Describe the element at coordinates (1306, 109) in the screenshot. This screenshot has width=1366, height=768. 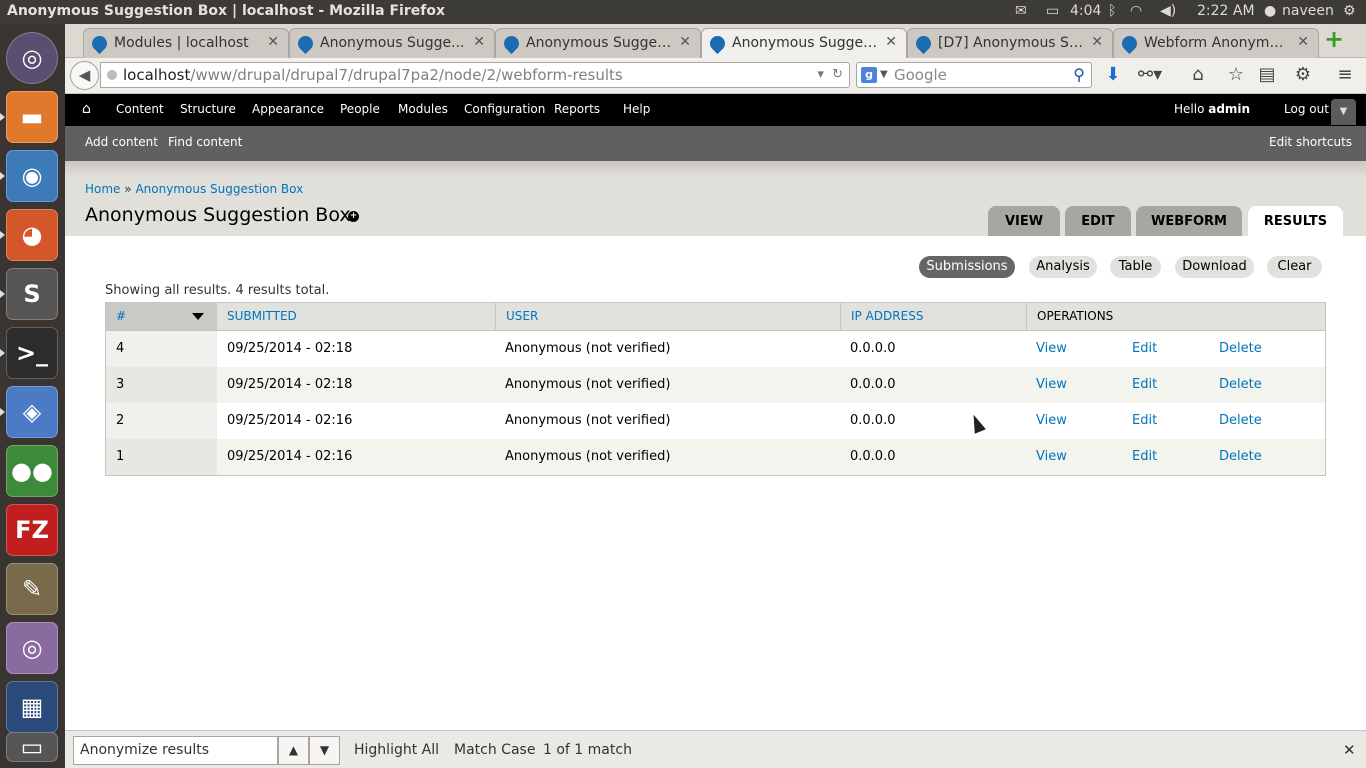
I see `logout-link: Log out` at that location.